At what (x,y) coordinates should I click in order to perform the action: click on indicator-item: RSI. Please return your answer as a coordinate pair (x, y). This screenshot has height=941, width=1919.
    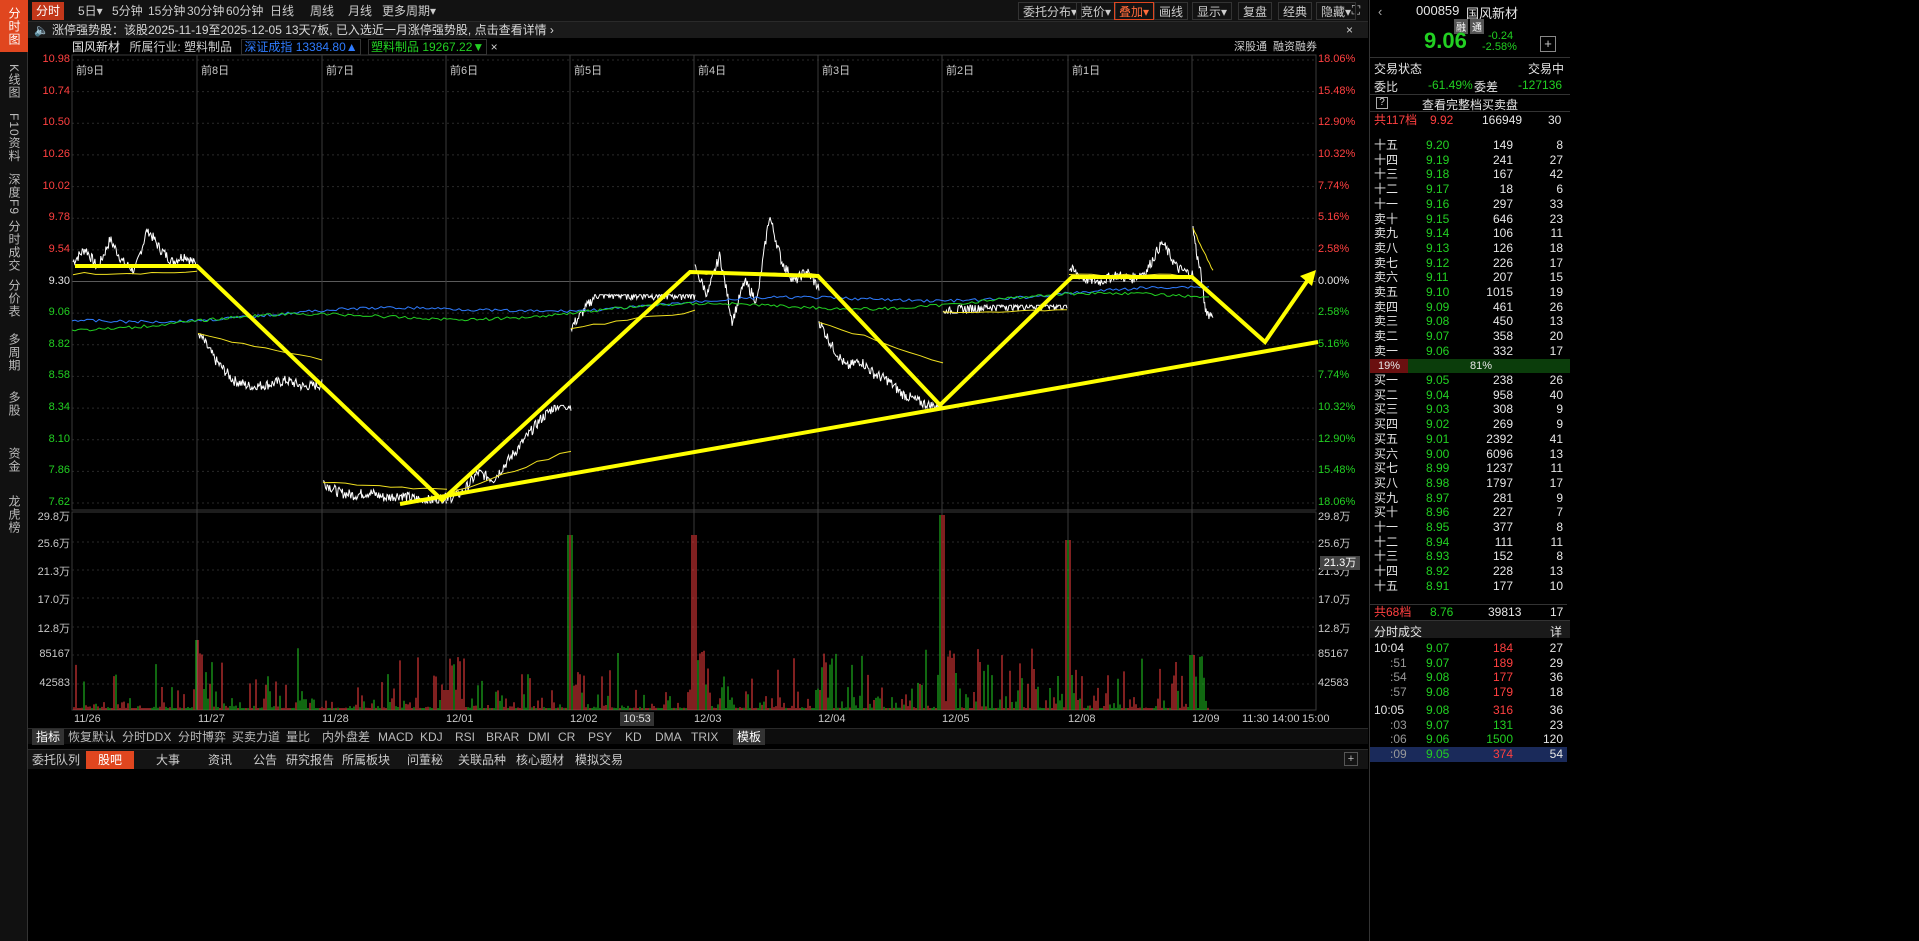
    Looking at the image, I should click on (465, 737).